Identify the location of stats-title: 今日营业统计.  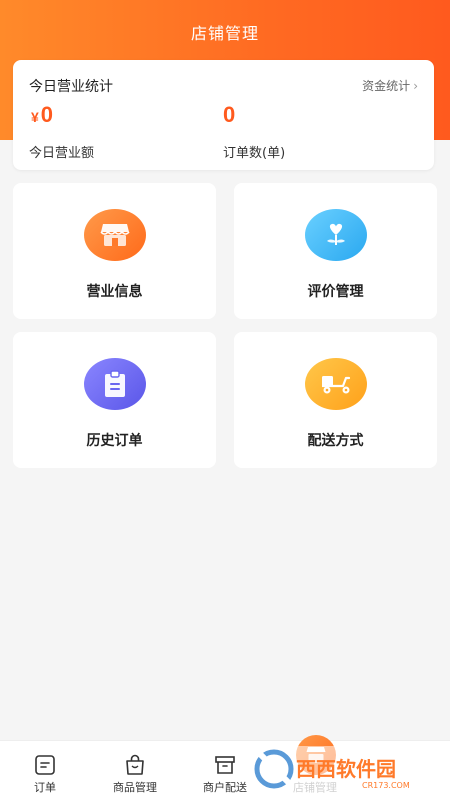
(71, 87).